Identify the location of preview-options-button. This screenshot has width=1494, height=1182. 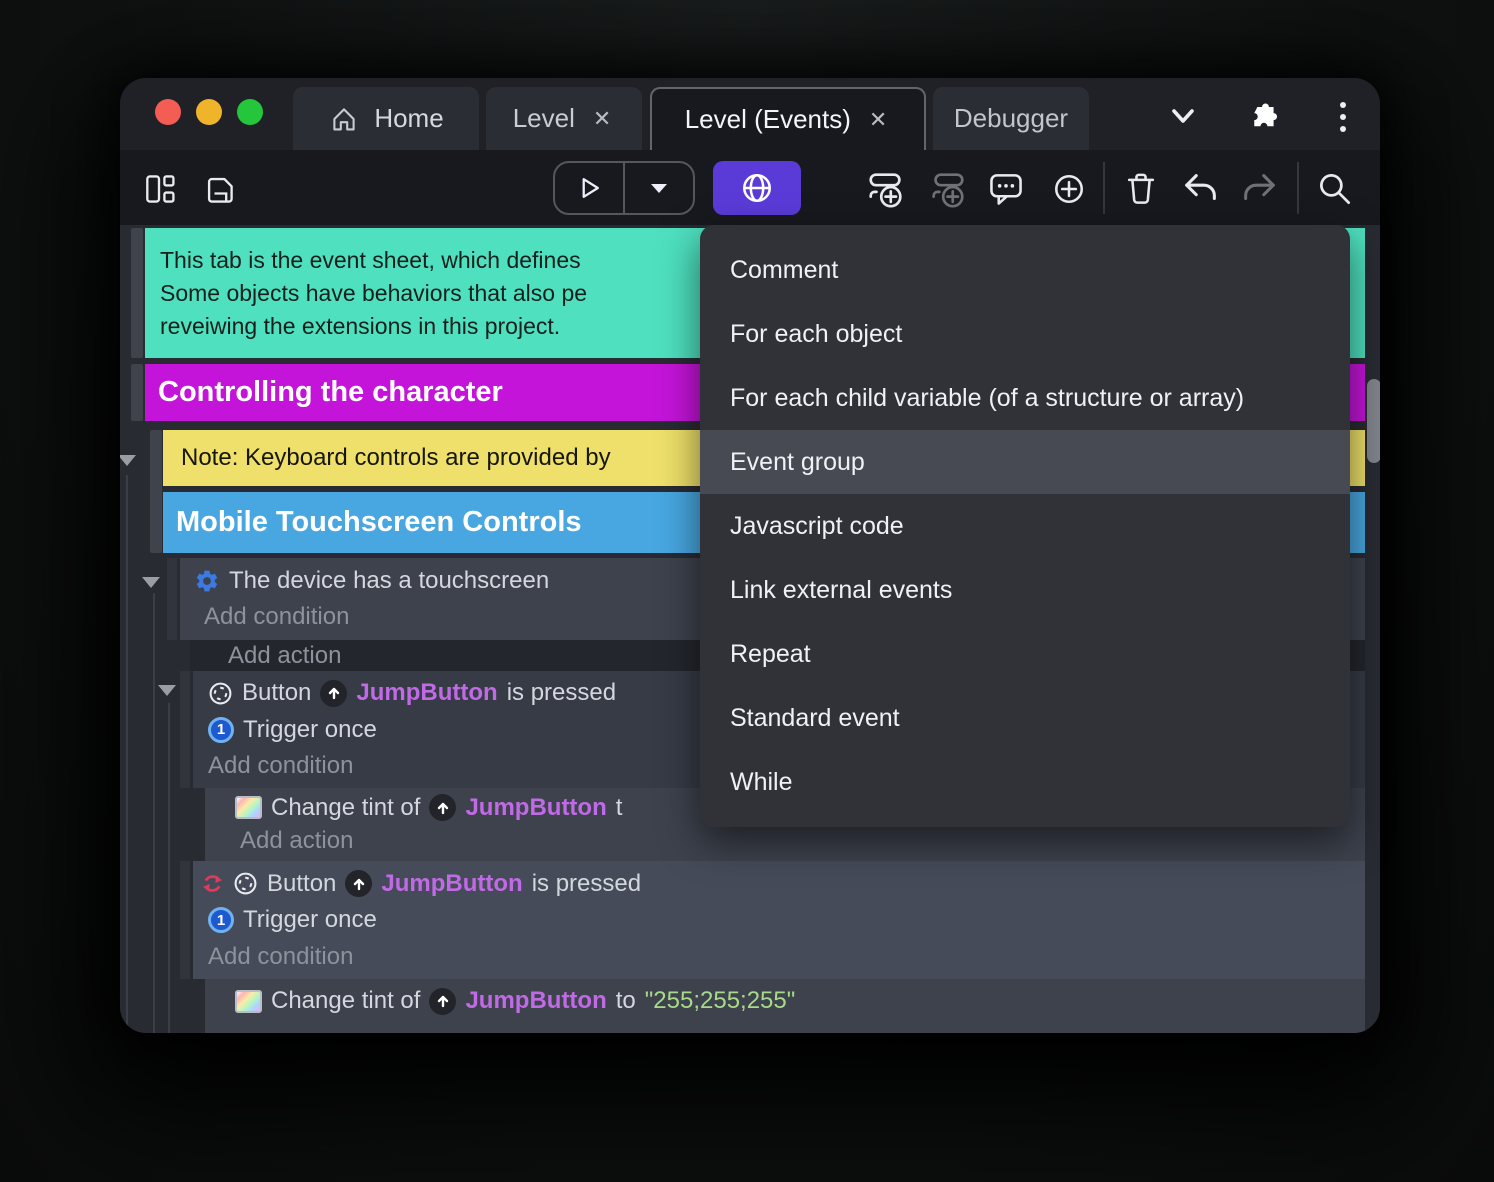
(659, 188).